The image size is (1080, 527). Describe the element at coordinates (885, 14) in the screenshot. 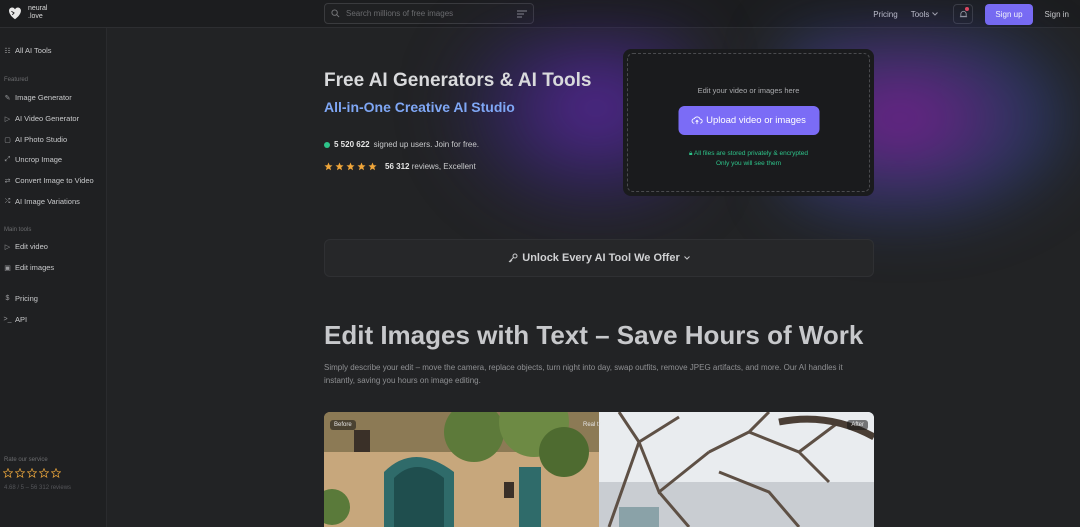

I see `pricing-link: Pricing` at that location.